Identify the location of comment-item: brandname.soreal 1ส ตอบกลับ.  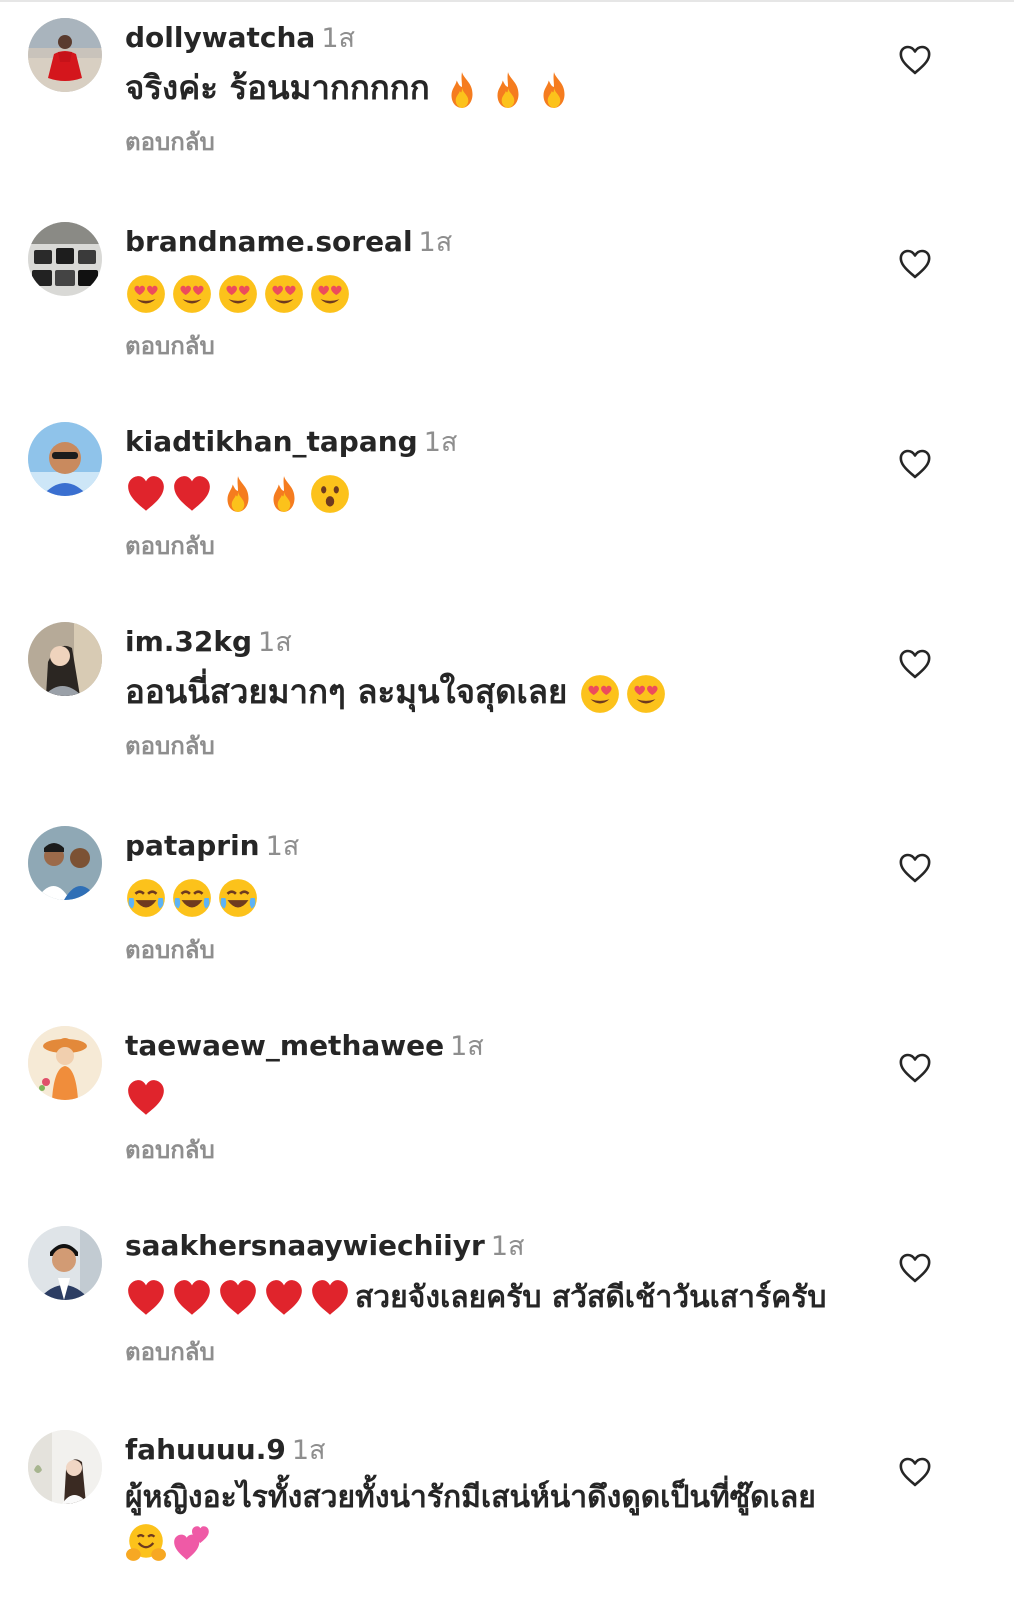
(507, 304).